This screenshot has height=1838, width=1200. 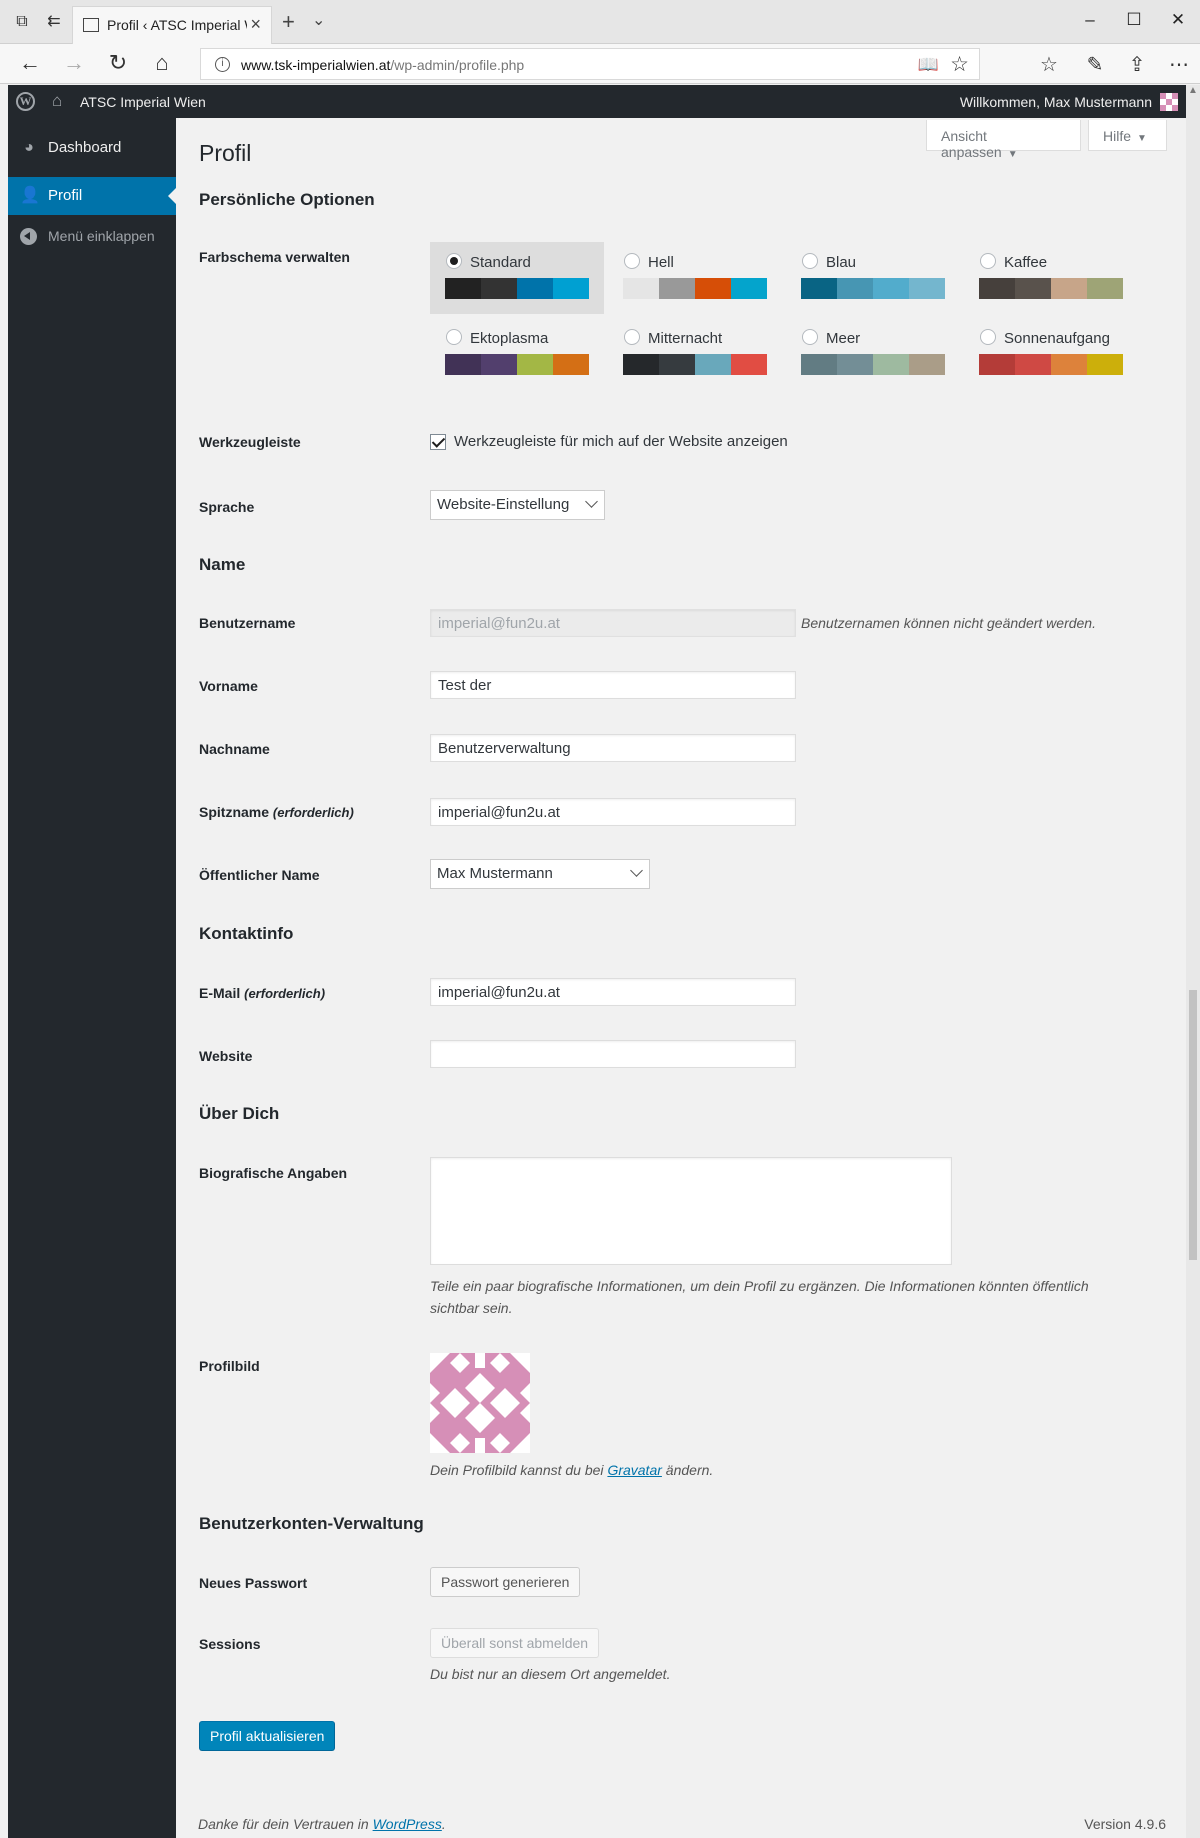 What do you see at coordinates (172, 25) in the screenshot?
I see `browser-tab: Profil ‹ ATSC Imperial W ×` at bounding box center [172, 25].